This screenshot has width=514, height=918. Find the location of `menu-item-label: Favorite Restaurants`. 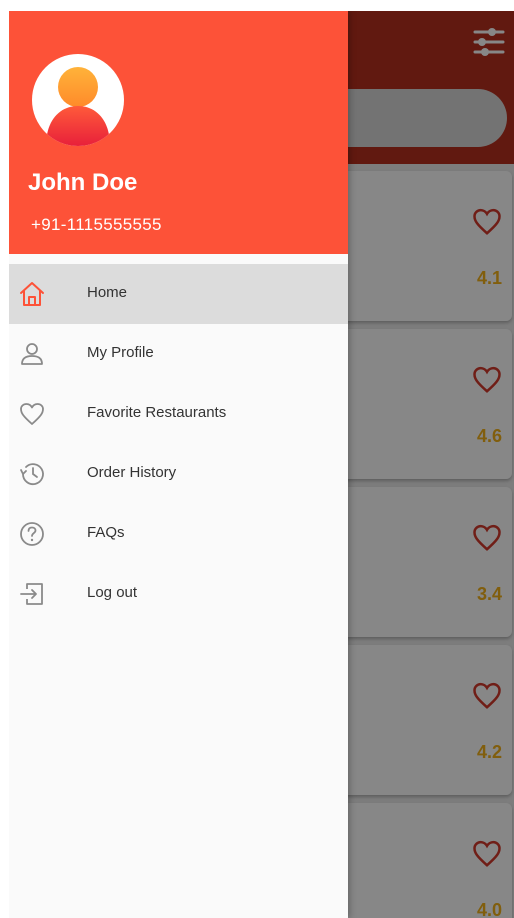

menu-item-label: Favorite Restaurants is located at coordinates (157, 412).